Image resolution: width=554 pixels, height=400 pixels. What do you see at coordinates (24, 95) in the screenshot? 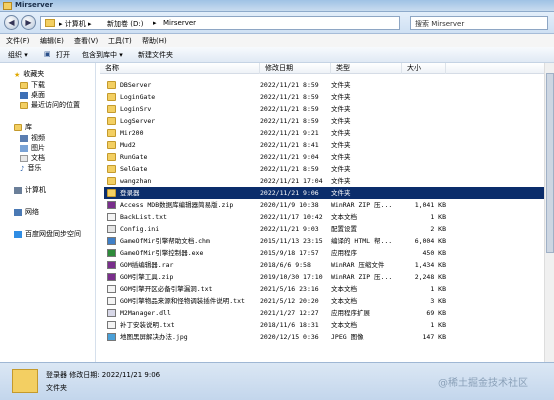
I see `desktop-icon` at bounding box center [24, 95].